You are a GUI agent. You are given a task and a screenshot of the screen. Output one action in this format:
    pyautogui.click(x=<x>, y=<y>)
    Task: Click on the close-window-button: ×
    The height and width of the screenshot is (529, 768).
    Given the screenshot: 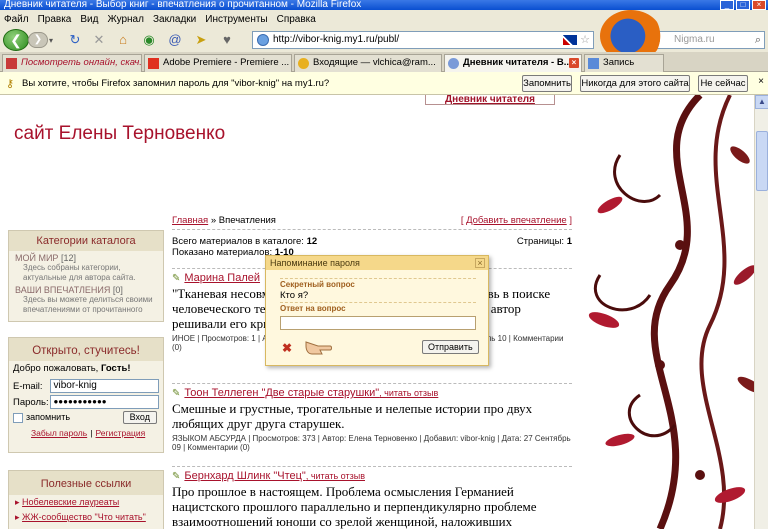 What is the action you would take?
    pyautogui.click(x=759, y=5)
    